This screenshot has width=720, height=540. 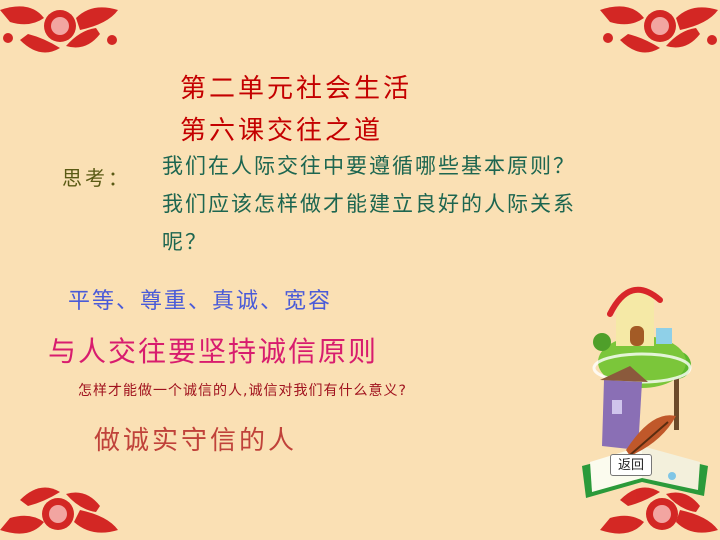 I want to click on integrity-principle-text: 与人交往要坚持诚信原则, so click(x=213, y=351).